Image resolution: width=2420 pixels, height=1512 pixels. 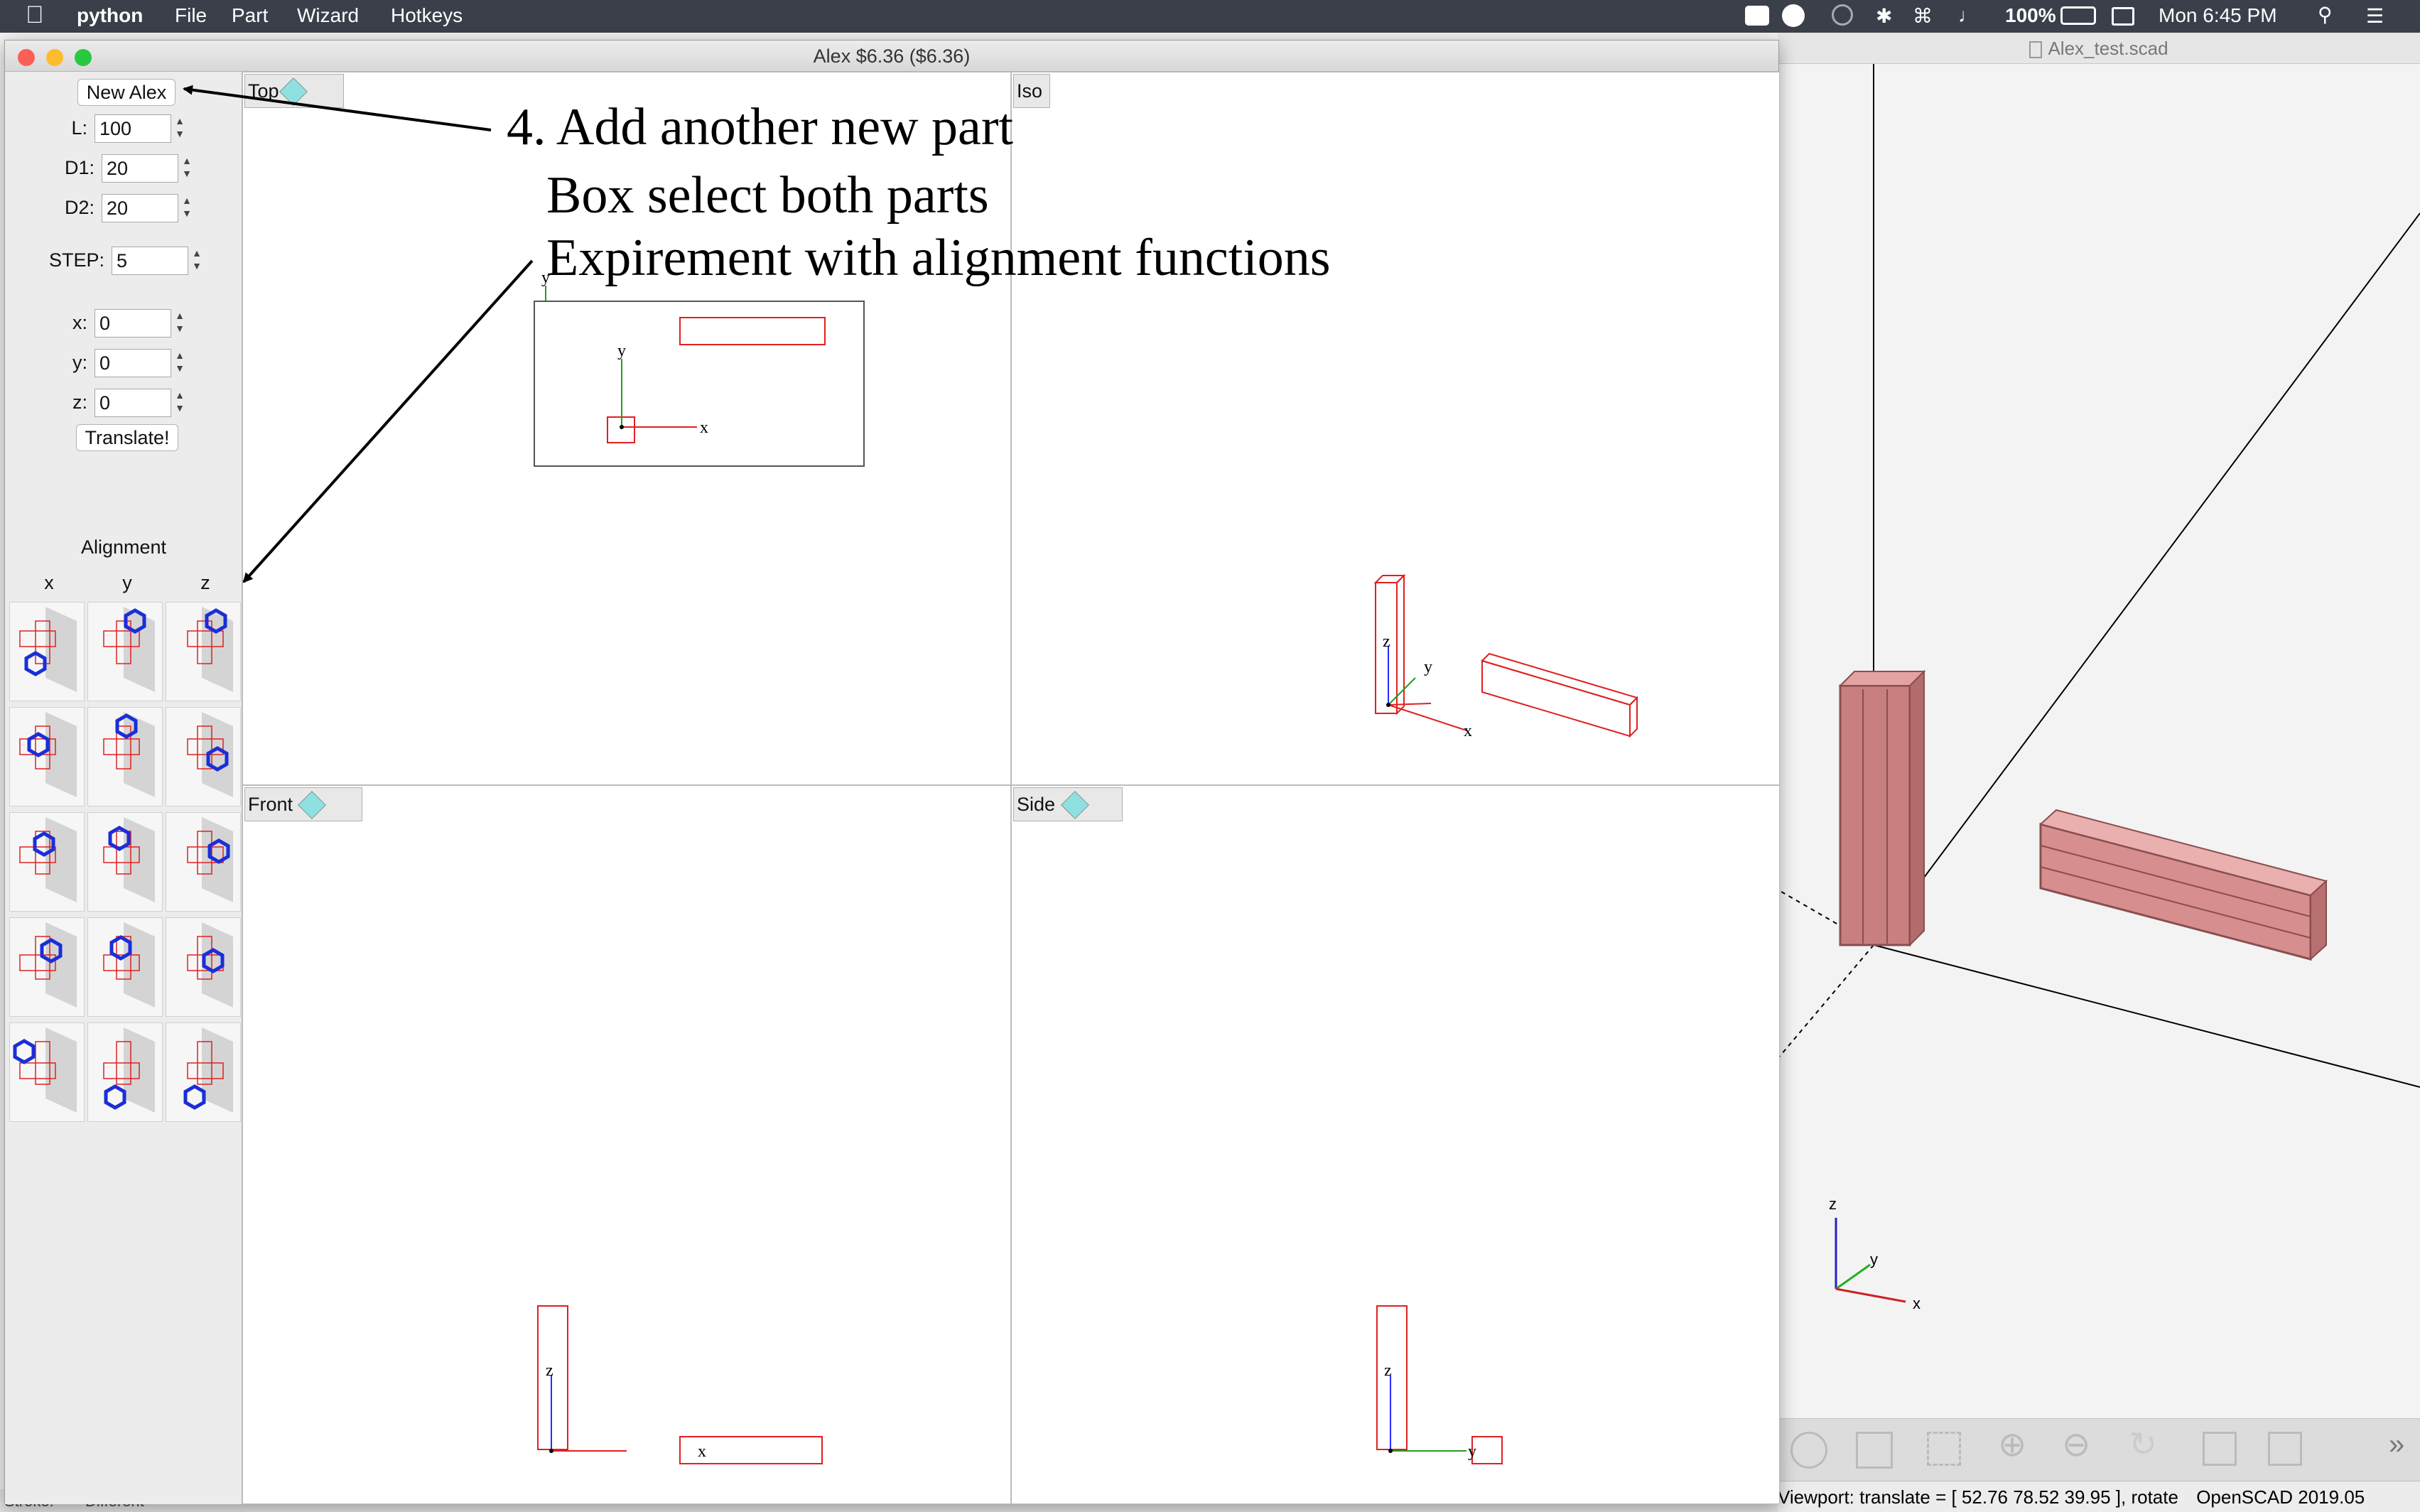 I want to click on annotation-arrows, so click(x=358, y=334).